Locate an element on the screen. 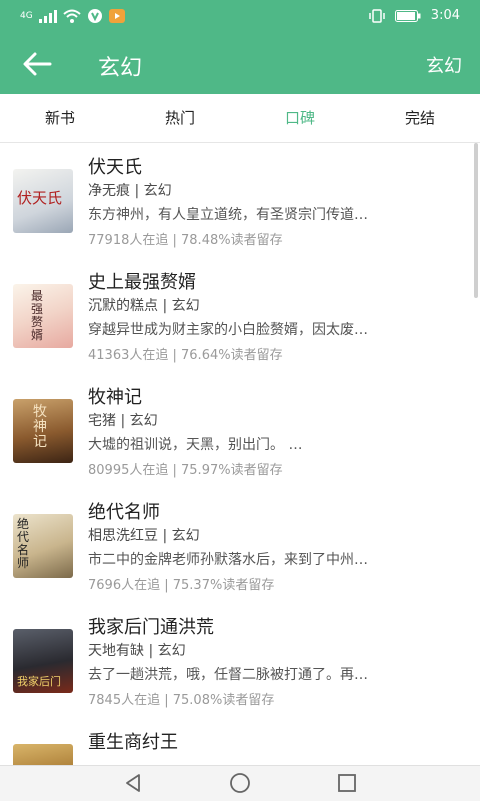 Image resolution: width=480 pixels, height=801 pixels. book-meta: 宅猪 | 玄幻 is located at coordinates (123, 421).